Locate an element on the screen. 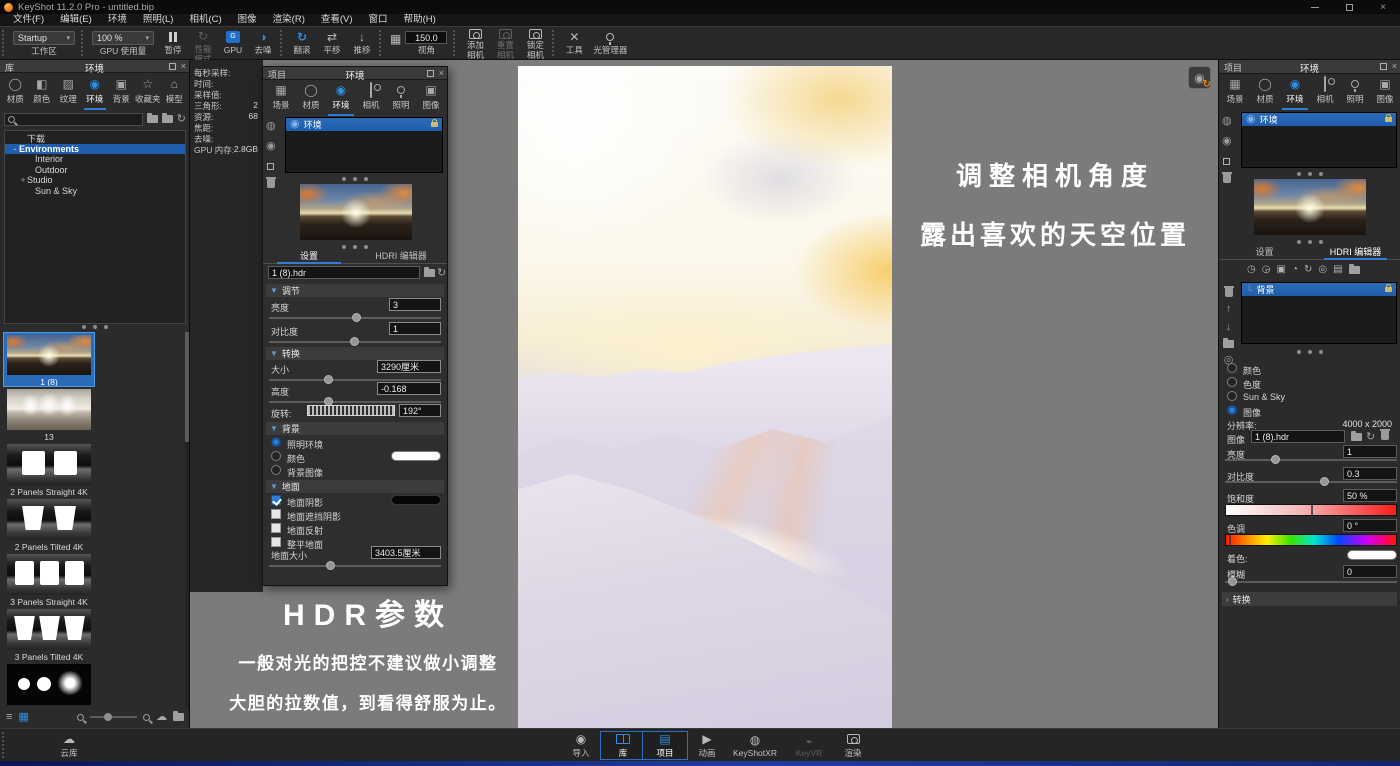  dolly-button: ↓ 推移 is located at coordinates (362, 43).